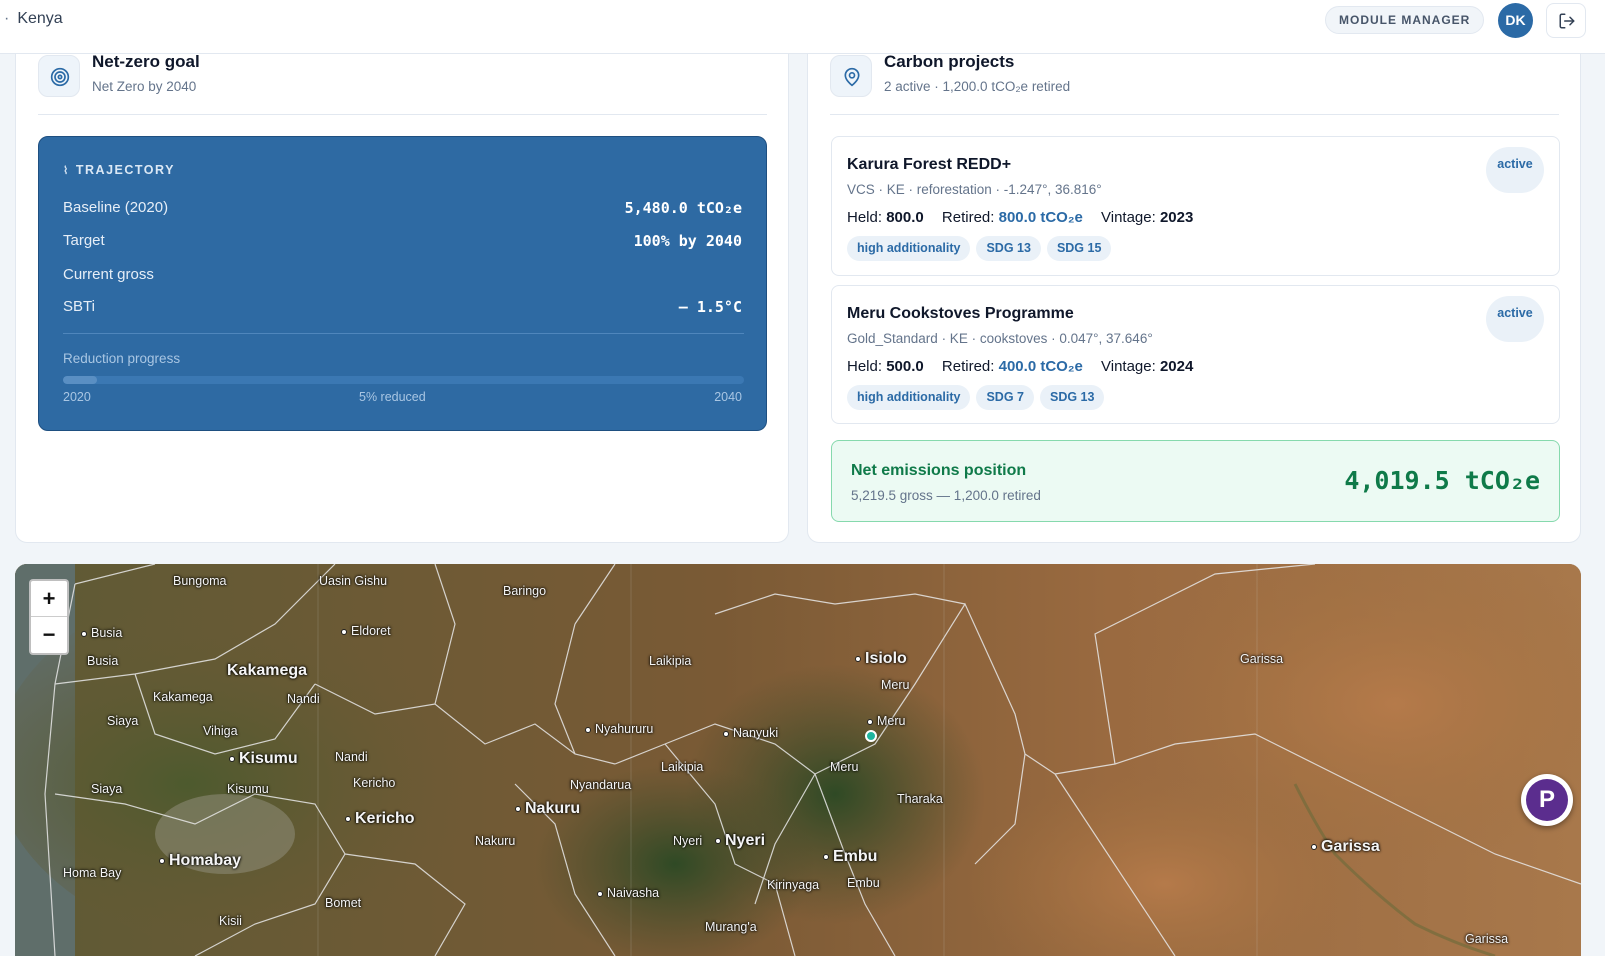 The width and height of the screenshot is (1605, 956). What do you see at coordinates (220, 731) in the screenshot?
I see `map-town-label: Vihiga` at bounding box center [220, 731].